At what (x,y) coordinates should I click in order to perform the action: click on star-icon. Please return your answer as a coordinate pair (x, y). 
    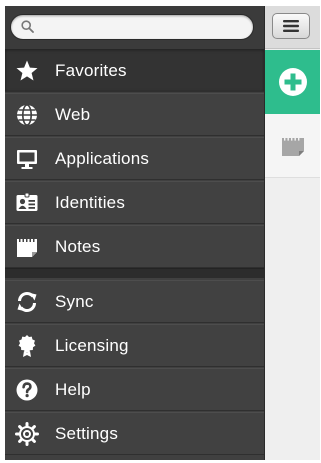
    Looking at the image, I should click on (27, 71).